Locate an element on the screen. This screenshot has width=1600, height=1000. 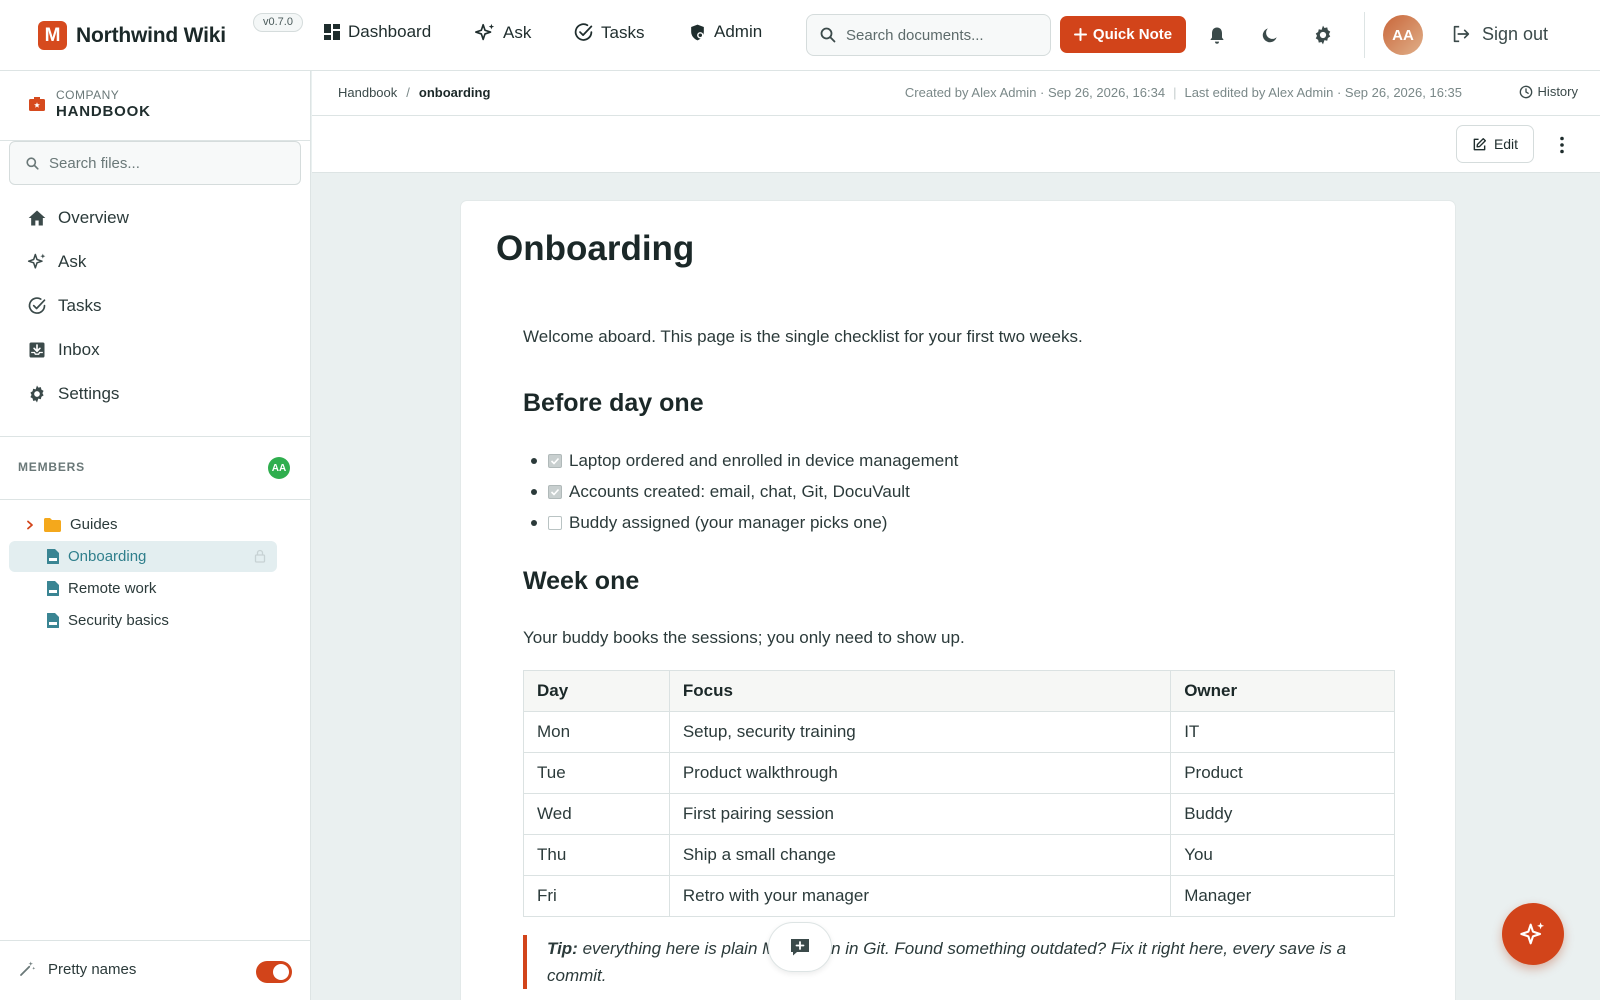
table-cell: Thu is located at coordinates (596, 855).